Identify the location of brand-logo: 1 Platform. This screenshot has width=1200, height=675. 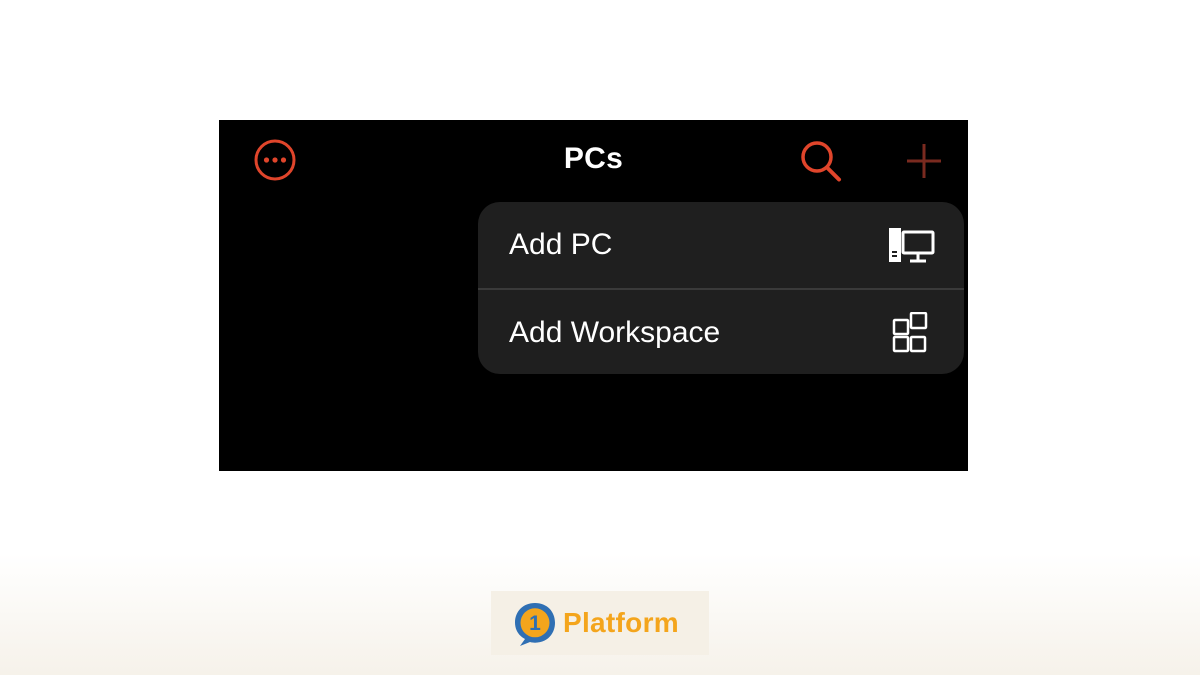
(600, 623).